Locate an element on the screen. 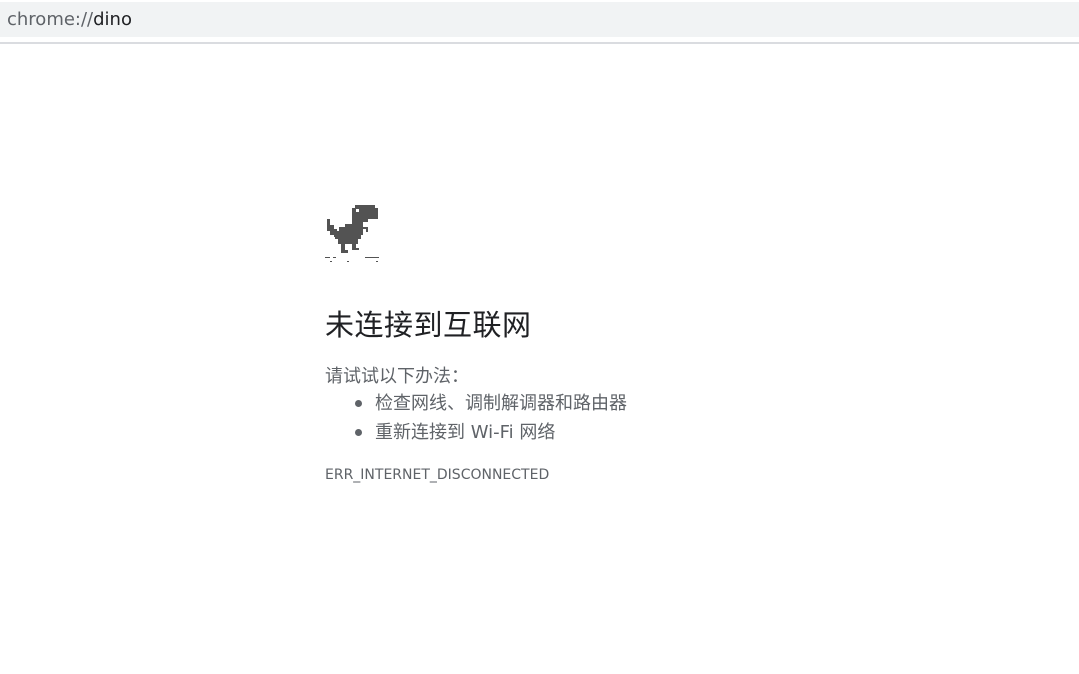 This screenshot has width=1079, height=674. dinosaur-icon is located at coordinates (352, 233).